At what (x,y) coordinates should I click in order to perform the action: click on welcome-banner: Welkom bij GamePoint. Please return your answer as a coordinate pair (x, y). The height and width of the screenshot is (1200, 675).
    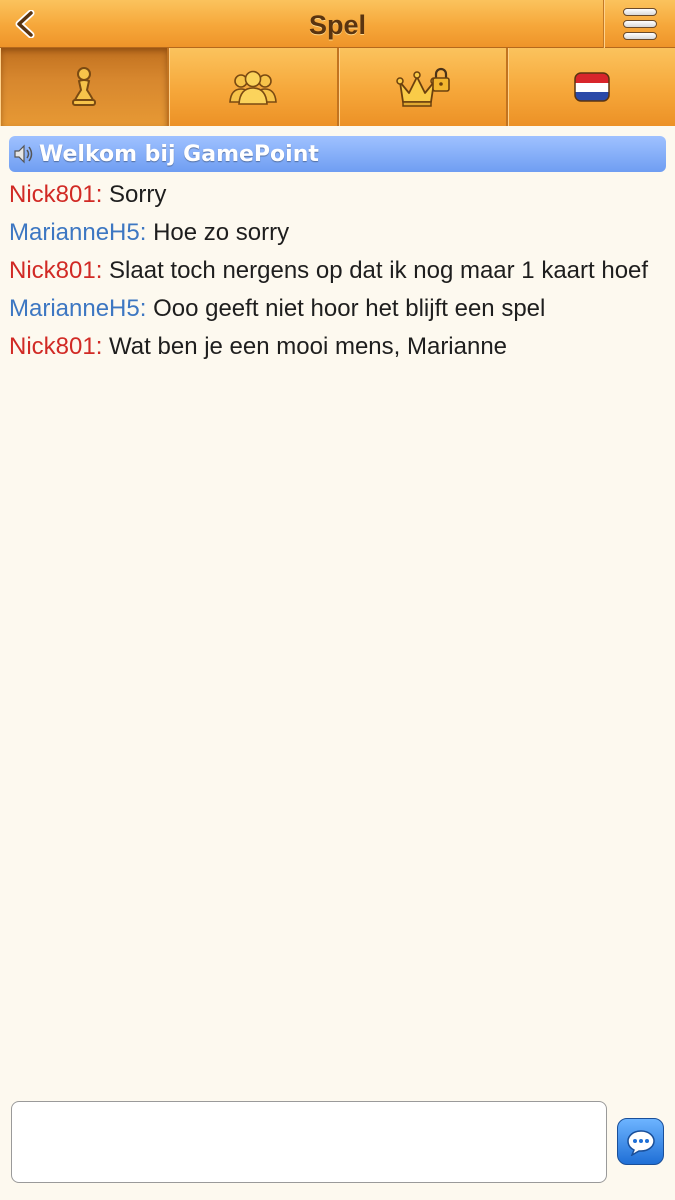
    Looking at the image, I should click on (337, 154).